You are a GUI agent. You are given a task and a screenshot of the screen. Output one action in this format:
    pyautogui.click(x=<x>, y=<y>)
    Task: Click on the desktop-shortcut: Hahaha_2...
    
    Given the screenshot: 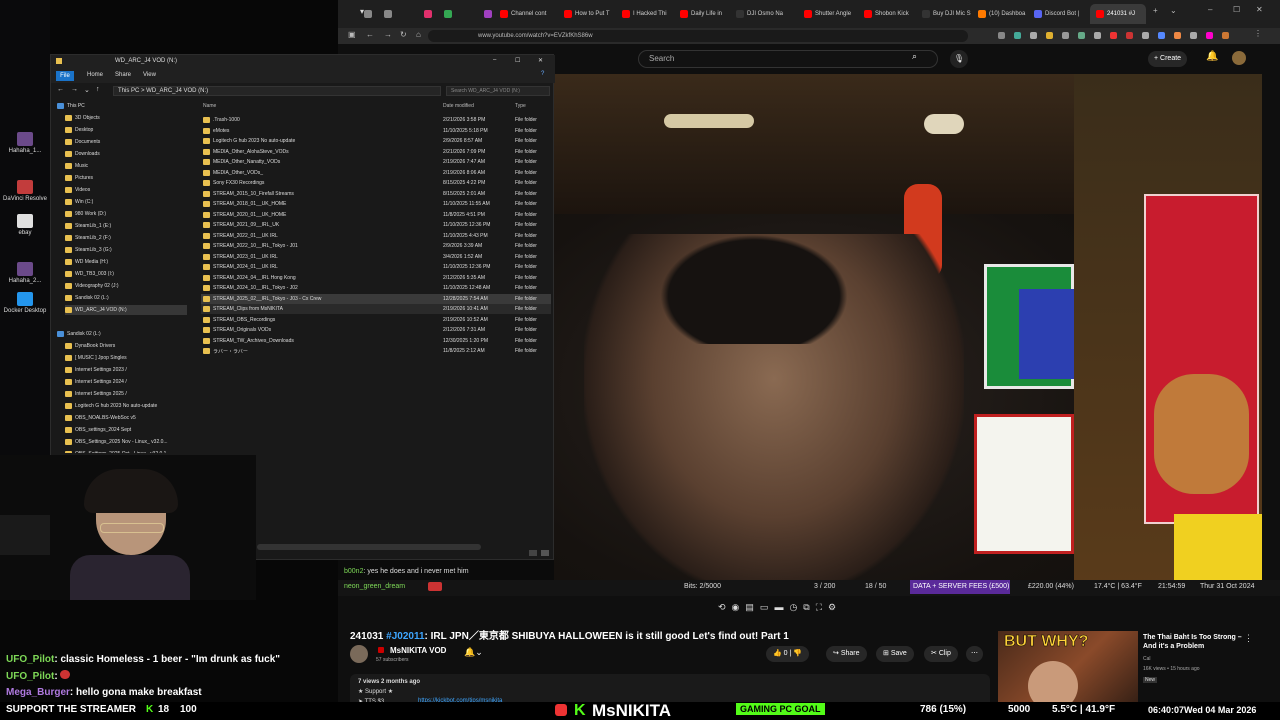 What is the action you would take?
    pyautogui.click(x=25, y=273)
    